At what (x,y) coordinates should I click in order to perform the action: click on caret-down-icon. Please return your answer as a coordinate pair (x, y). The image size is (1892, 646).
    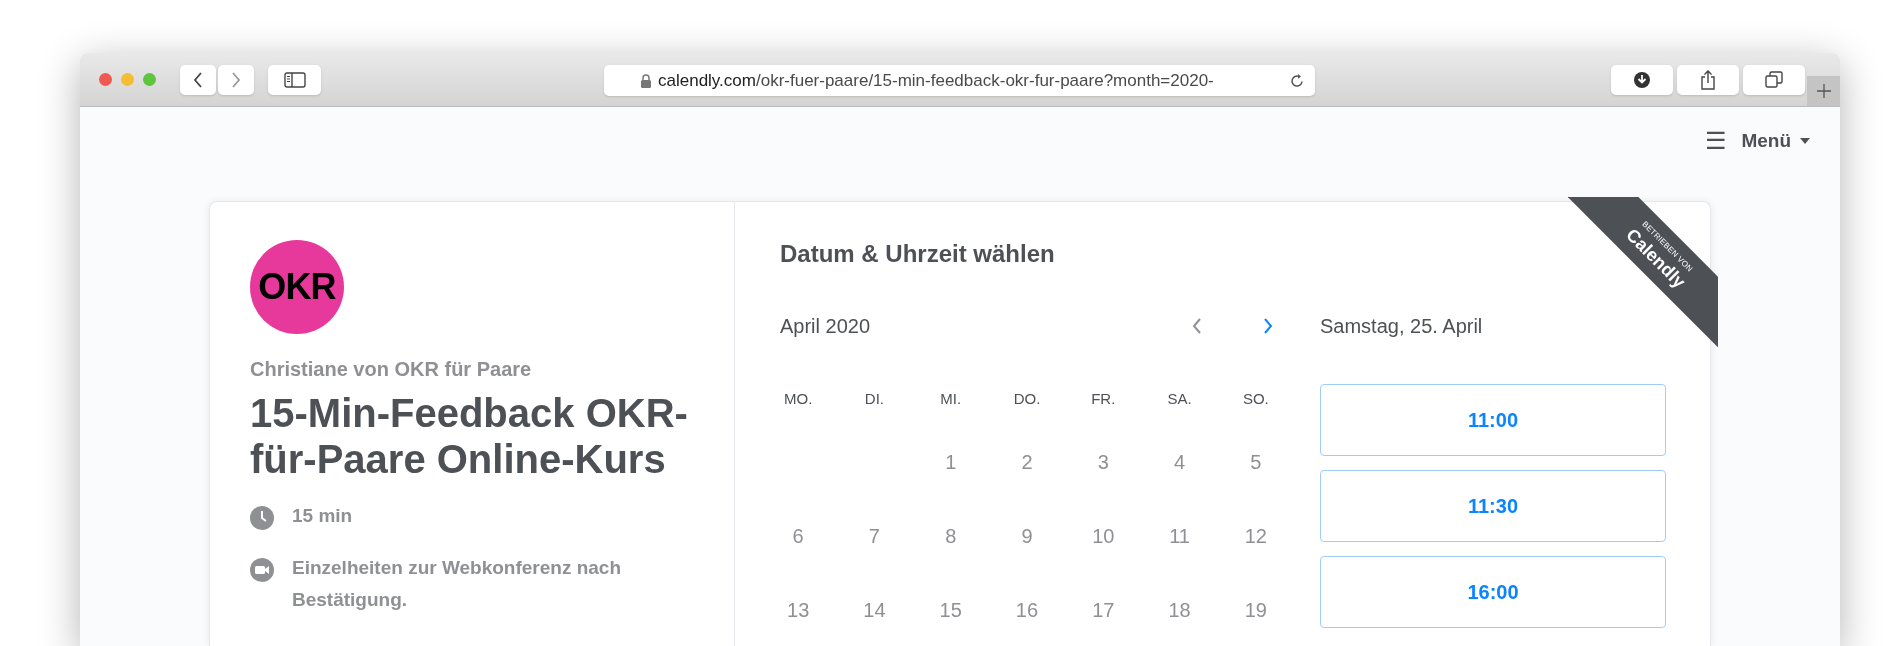
    Looking at the image, I should click on (1805, 141).